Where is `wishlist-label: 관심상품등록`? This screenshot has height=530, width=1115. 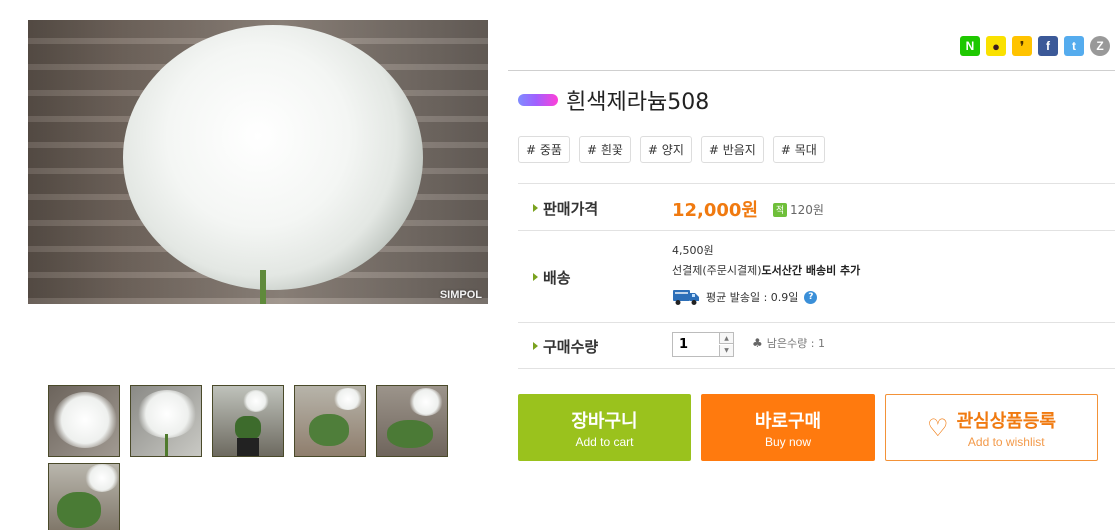 wishlist-label: 관심상품등록 is located at coordinates (1006, 421).